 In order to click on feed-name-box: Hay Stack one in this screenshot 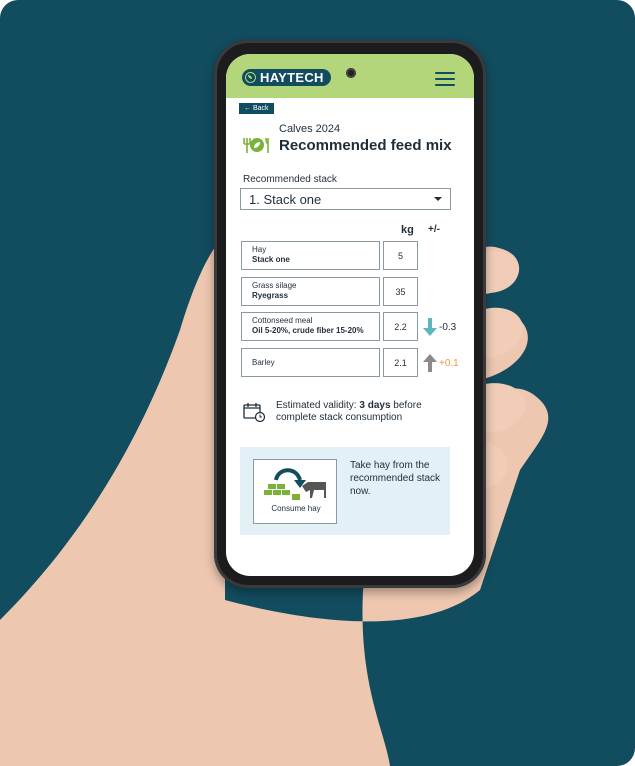, I will do `click(310, 255)`.